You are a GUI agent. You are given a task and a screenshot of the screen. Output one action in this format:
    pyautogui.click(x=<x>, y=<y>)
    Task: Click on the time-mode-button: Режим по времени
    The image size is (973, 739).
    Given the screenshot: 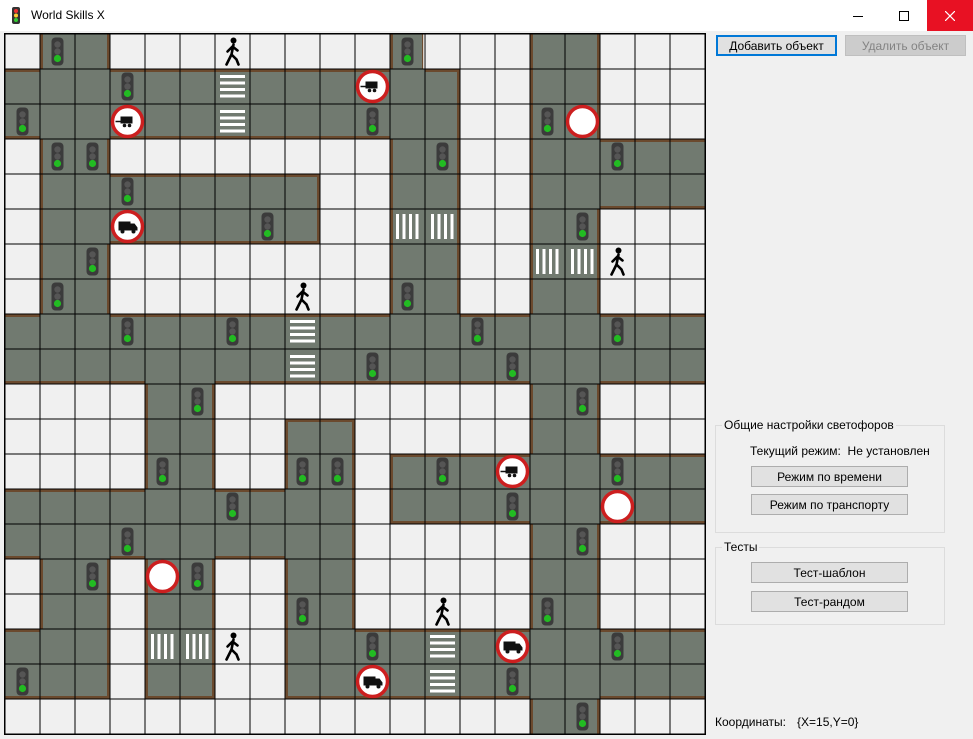 What is the action you would take?
    pyautogui.click(x=829, y=476)
    